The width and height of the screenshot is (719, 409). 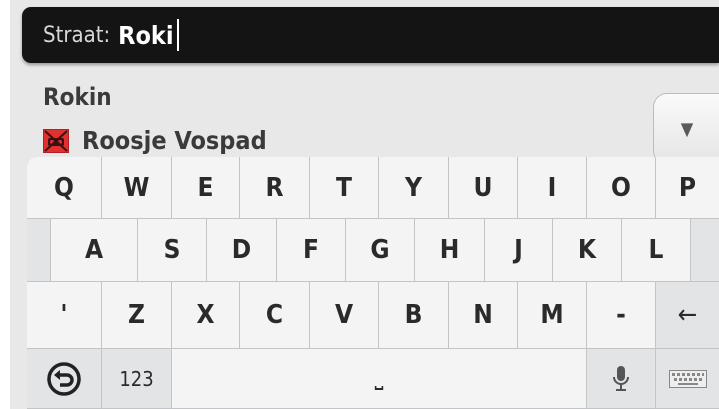 I want to click on keyboard-row-4: 123 ⎵, so click(x=373, y=379).